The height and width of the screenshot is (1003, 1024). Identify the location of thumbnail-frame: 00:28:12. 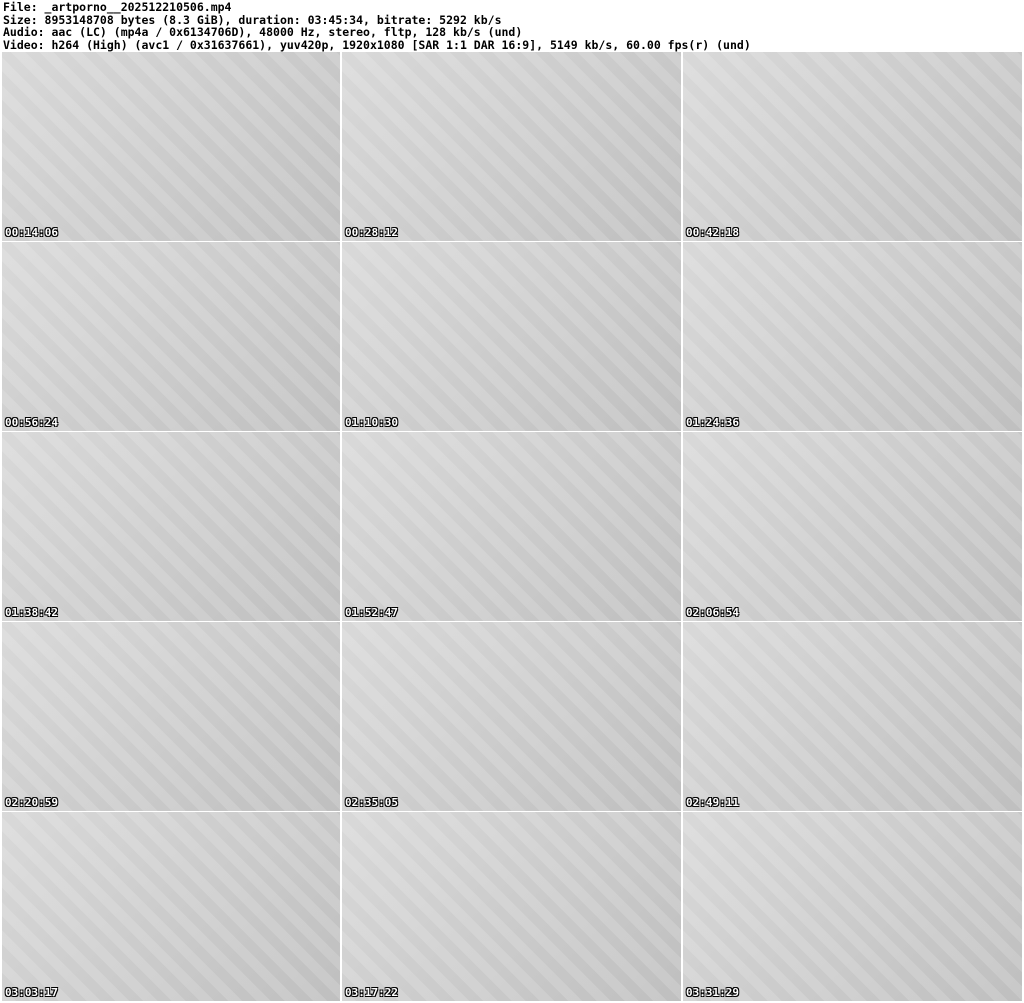
(511, 146).